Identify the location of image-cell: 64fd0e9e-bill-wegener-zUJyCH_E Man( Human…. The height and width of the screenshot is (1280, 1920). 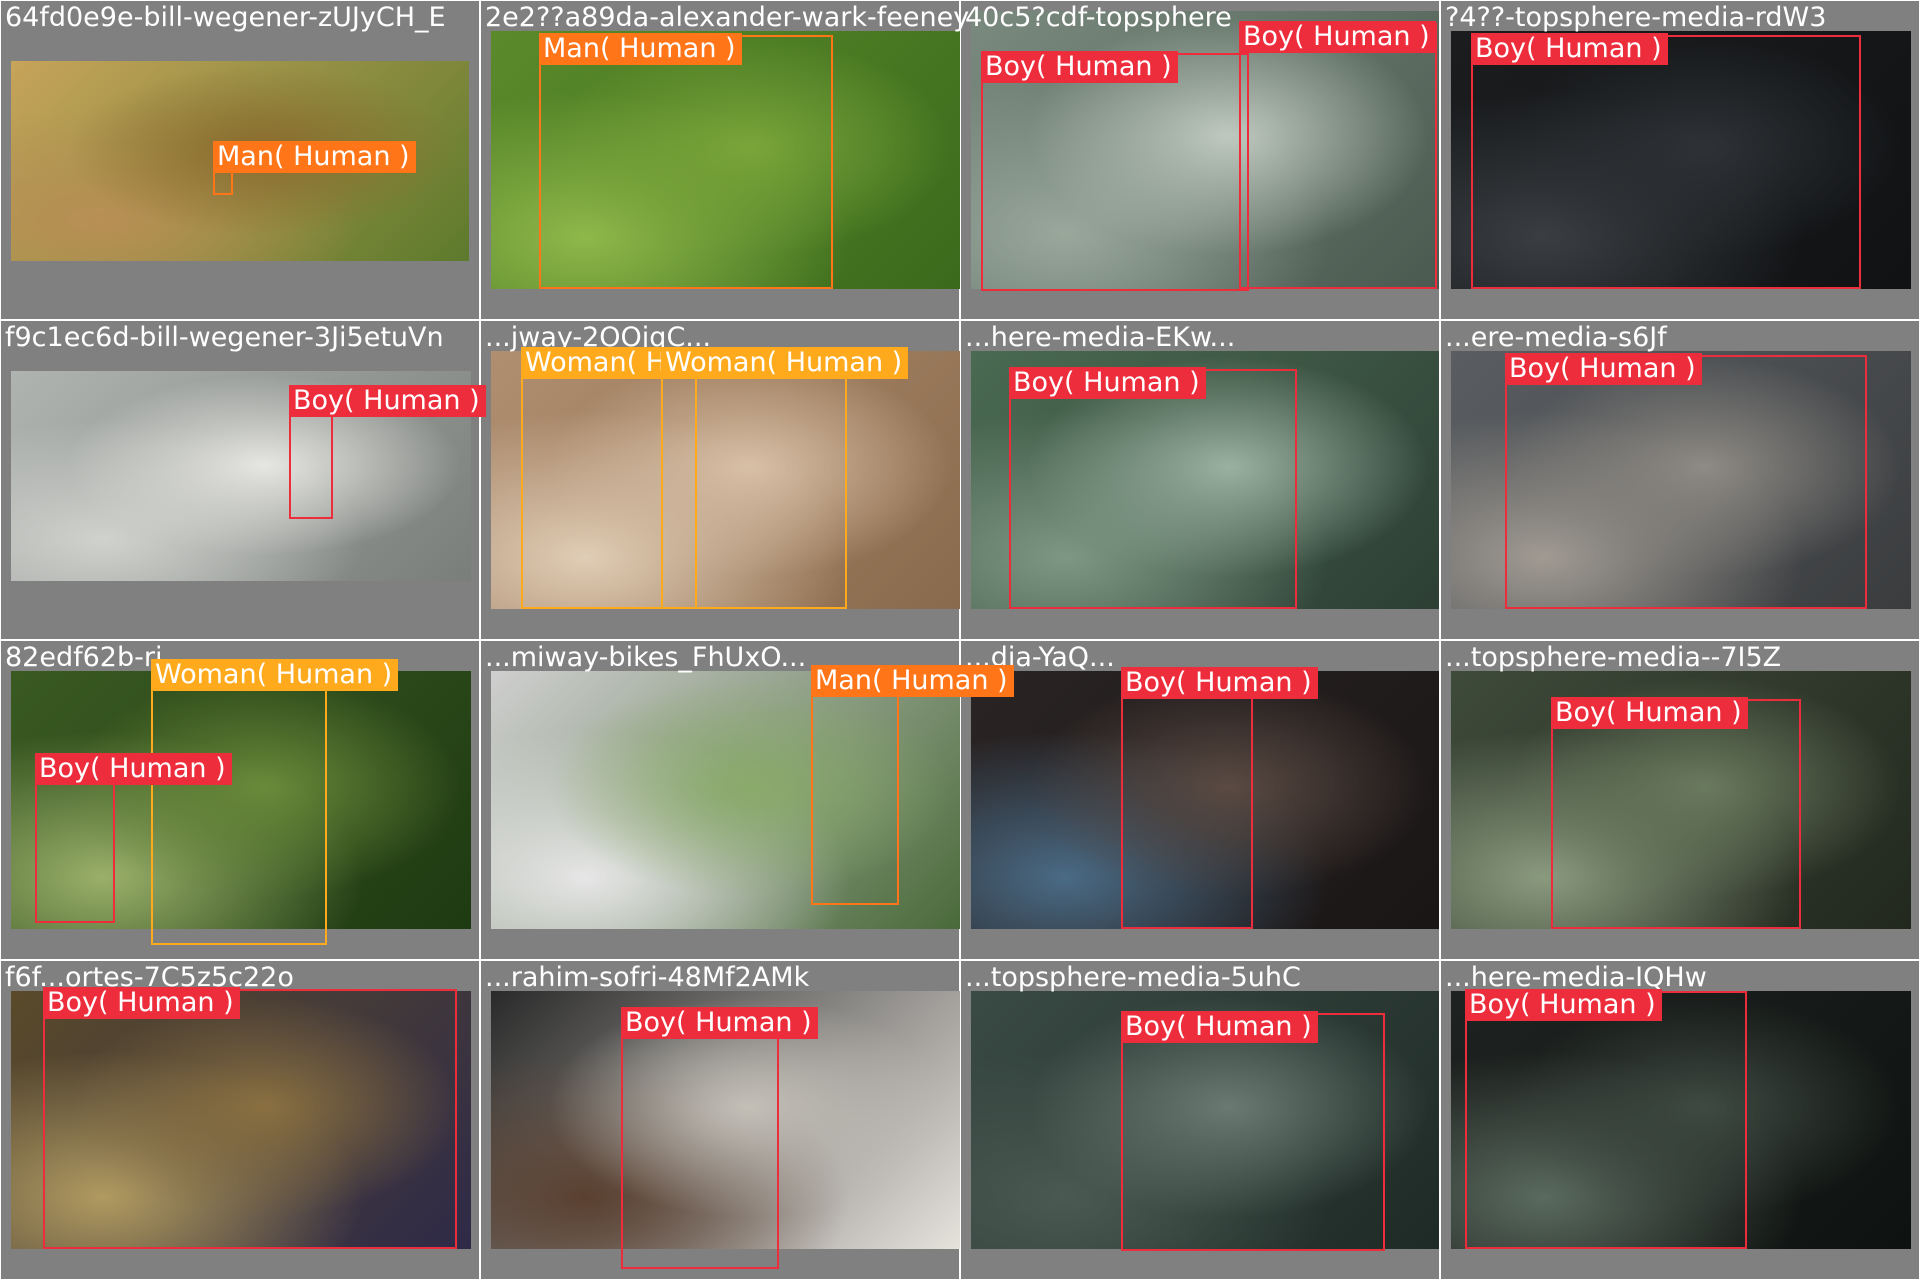
(240, 160).